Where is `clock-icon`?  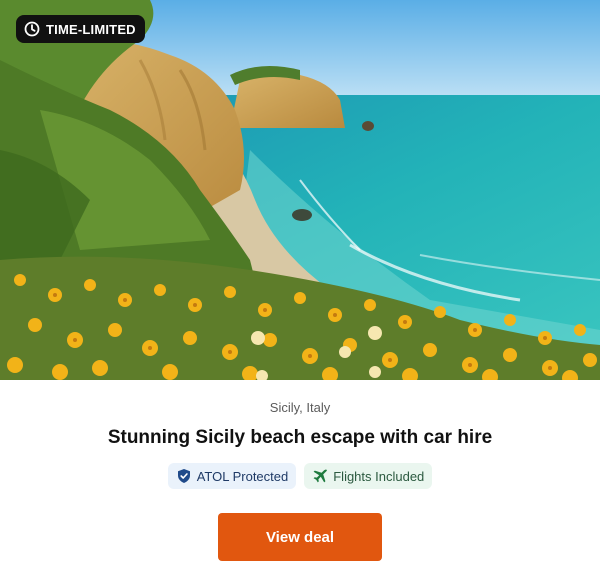 clock-icon is located at coordinates (32, 29).